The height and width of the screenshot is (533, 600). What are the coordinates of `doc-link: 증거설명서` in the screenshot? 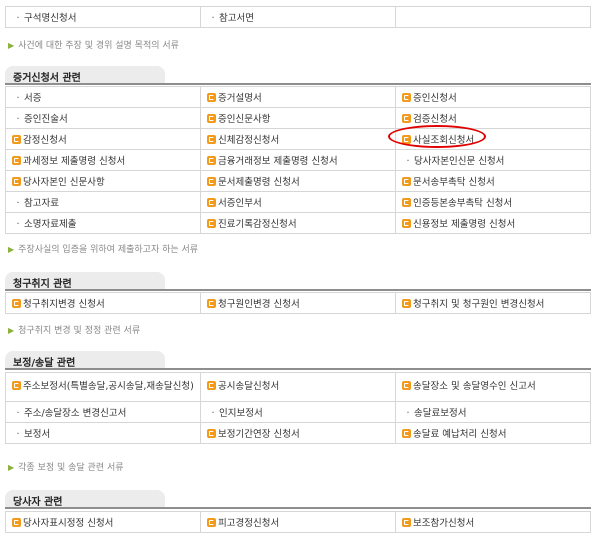 It's located at (298, 97).